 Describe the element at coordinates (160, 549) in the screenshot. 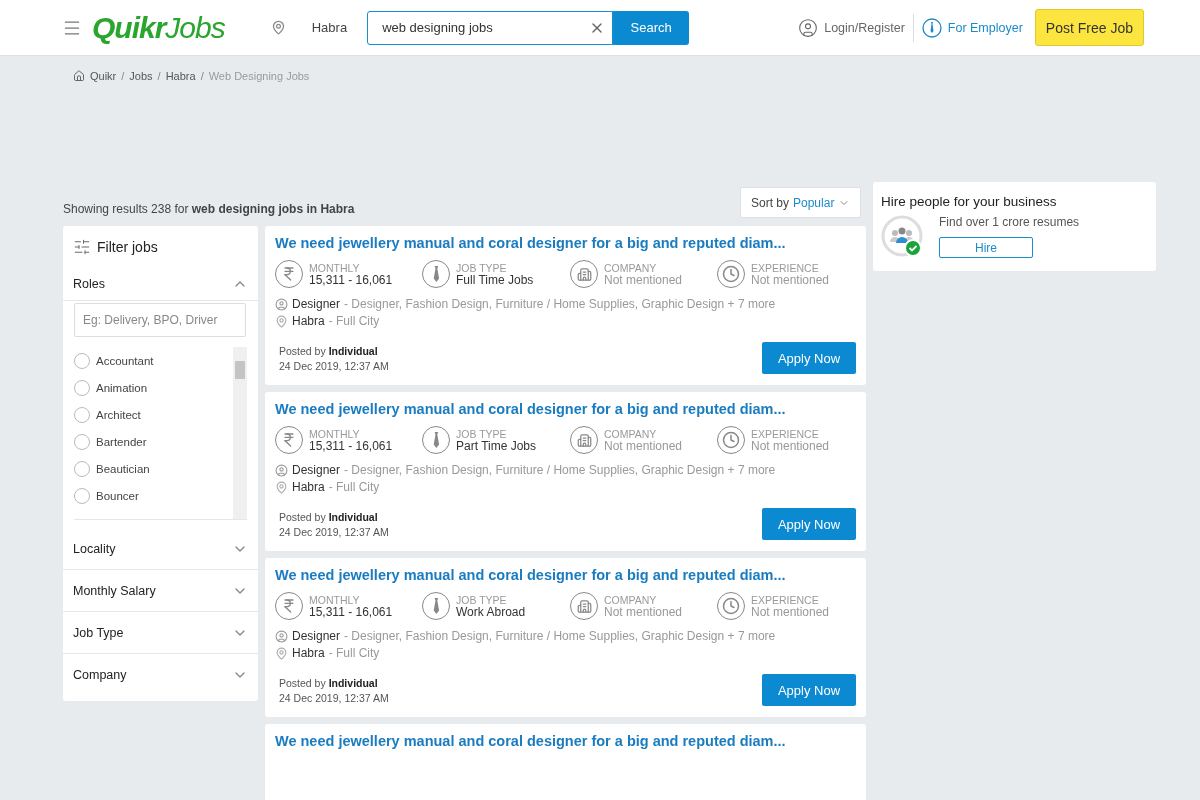

I see `filter-section-header: Locality` at that location.